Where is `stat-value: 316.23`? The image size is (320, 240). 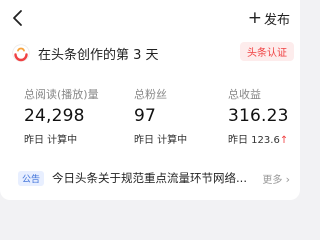
stat-value: 316.23 is located at coordinates (258, 116).